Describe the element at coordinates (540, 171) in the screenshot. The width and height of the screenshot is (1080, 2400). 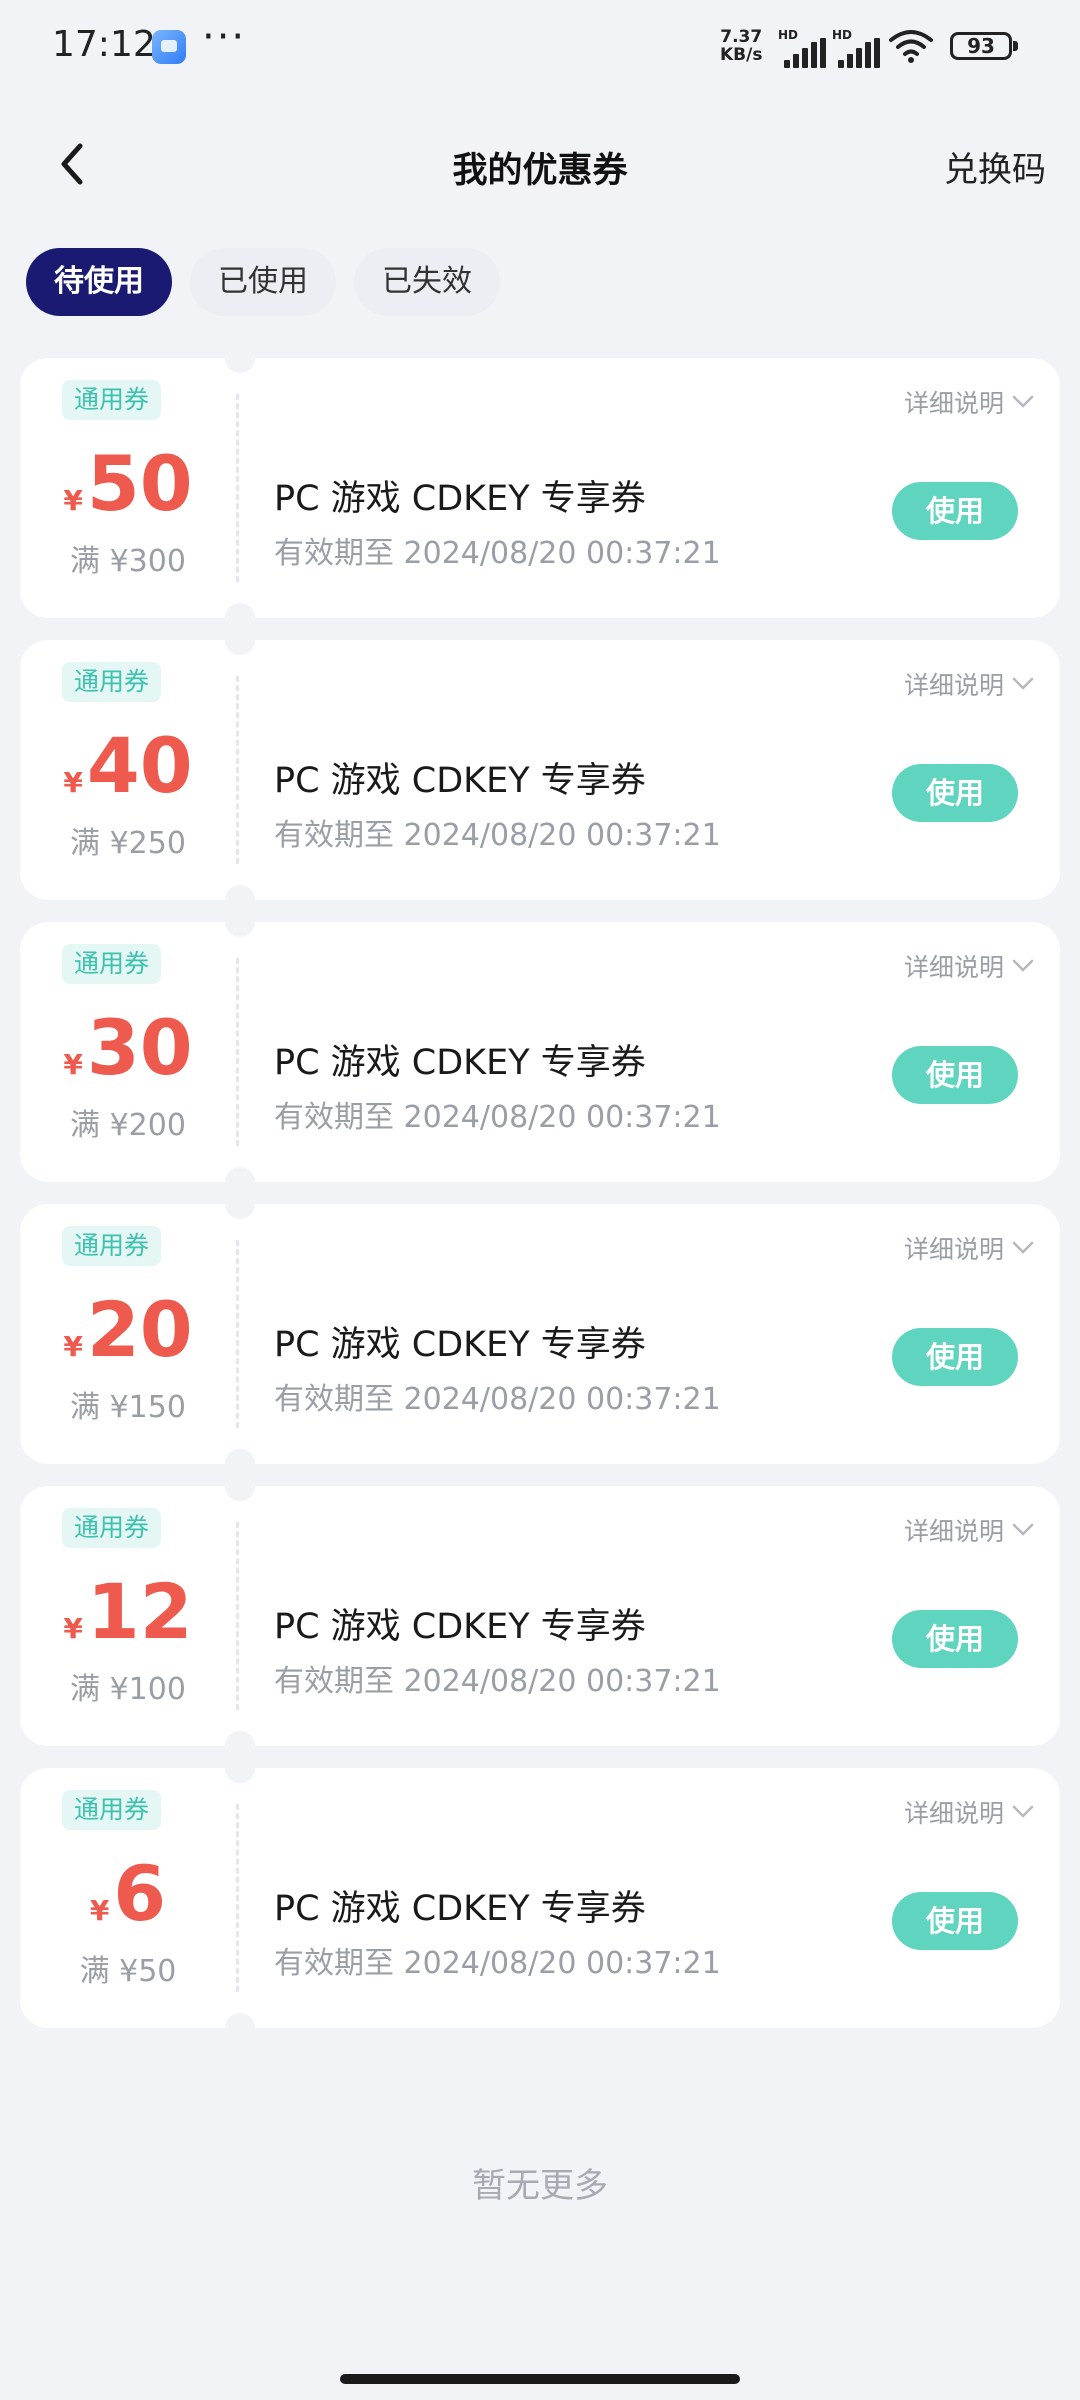
I see `page-title: 我的优惠券` at that location.